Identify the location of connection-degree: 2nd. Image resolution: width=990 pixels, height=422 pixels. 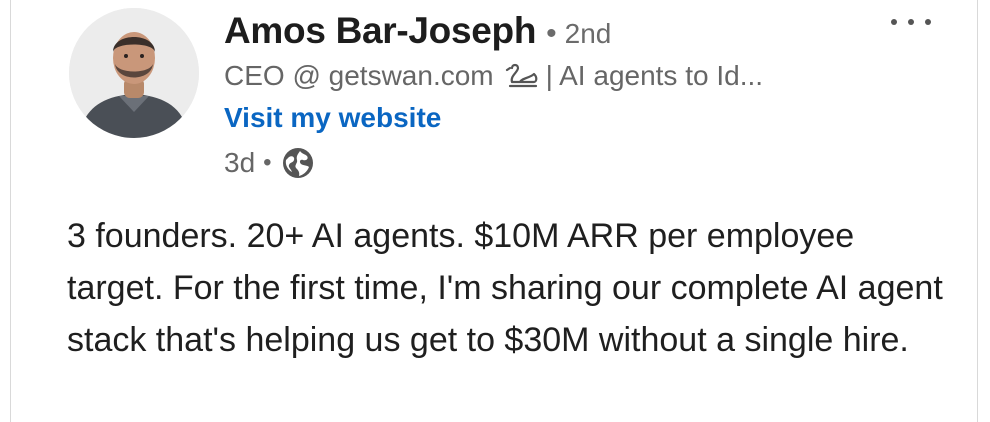
(588, 33).